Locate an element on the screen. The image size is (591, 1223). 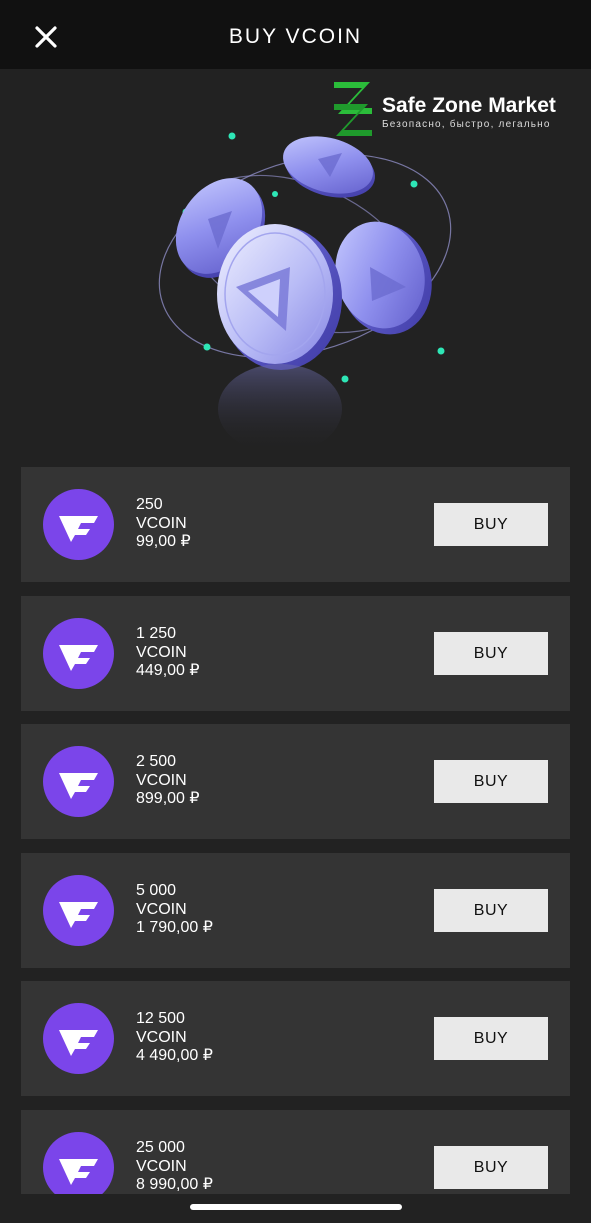
offer-details: 250 VCOIN 99,00 ₽ is located at coordinates (163, 524).